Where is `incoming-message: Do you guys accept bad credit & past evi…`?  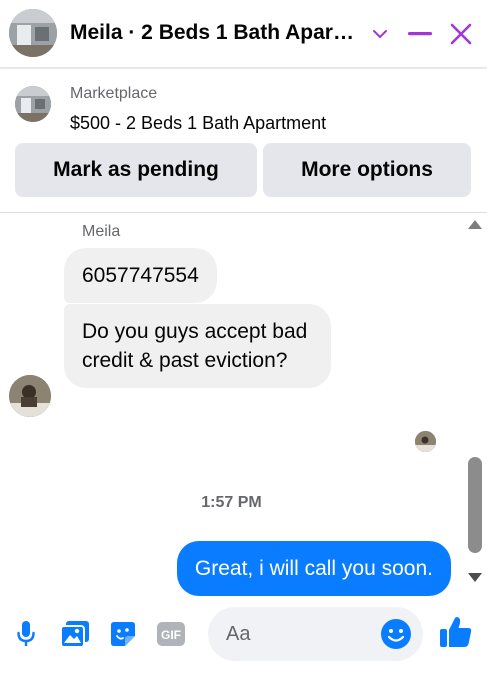 incoming-message: Do you guys accept bad credit & past evi… is located at coordinates (197, 346).